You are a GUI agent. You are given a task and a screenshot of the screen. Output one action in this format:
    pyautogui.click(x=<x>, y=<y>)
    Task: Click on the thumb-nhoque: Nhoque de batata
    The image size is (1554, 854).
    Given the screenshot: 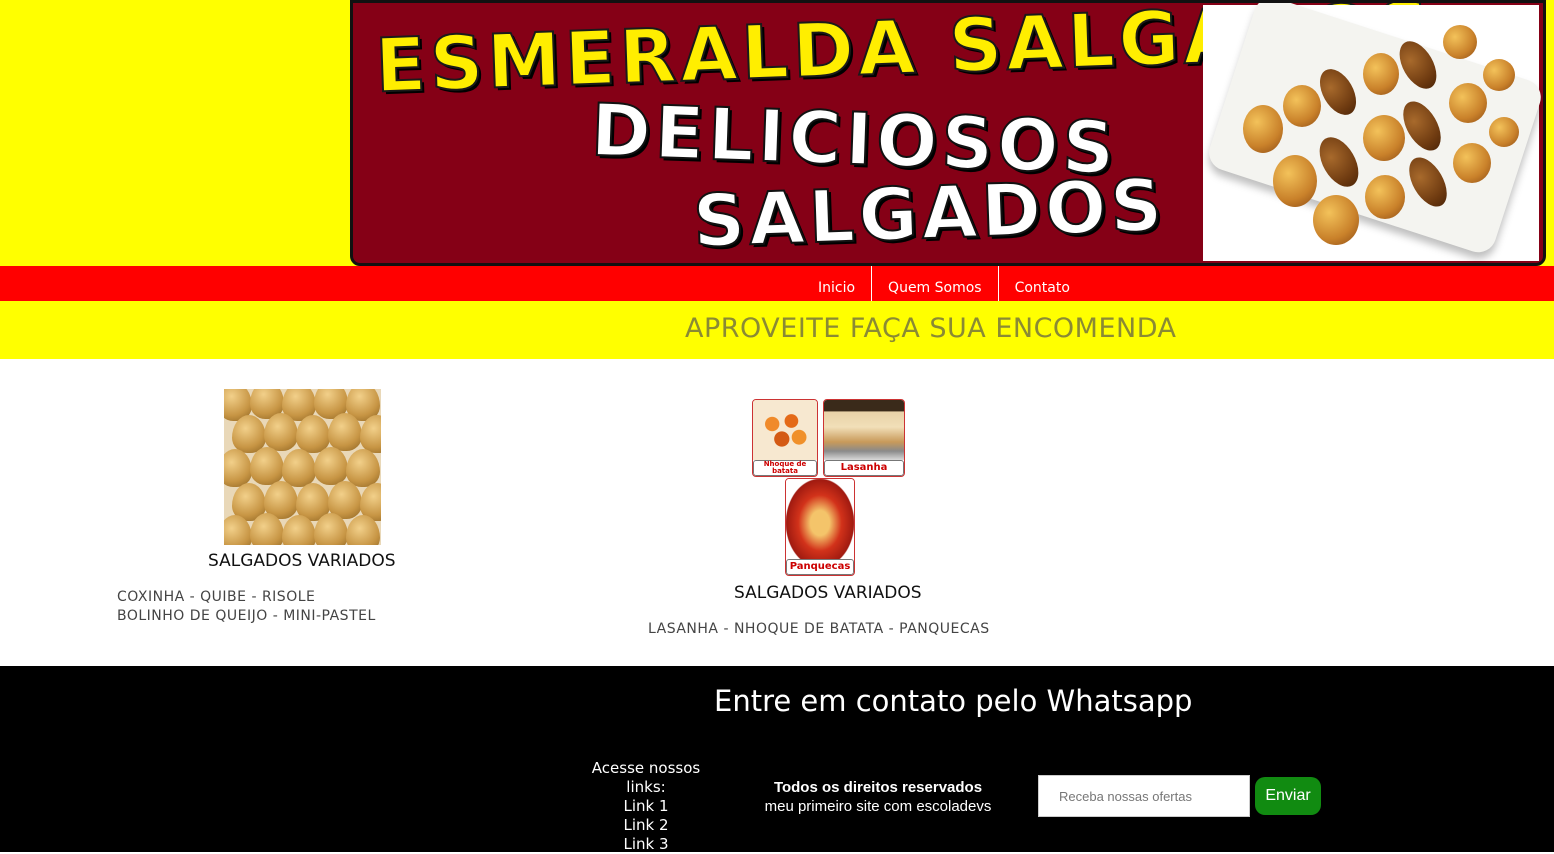 What is the action you would take?
    pyautogui.click(x=785, y=438)
    